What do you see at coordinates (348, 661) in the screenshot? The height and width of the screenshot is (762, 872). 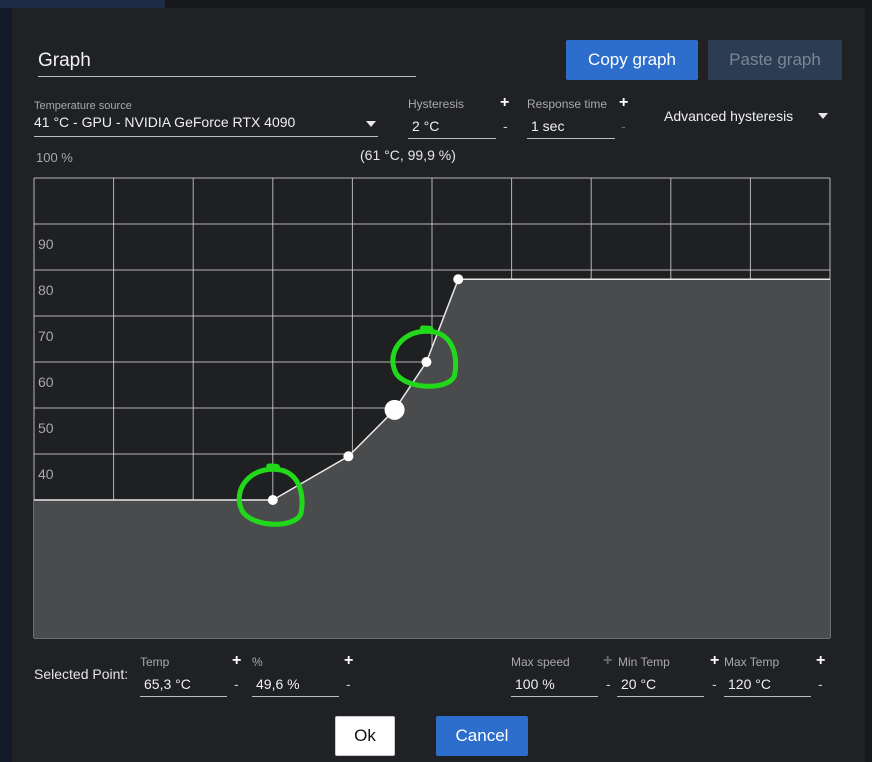 I see `percent-plus-button: +` at bounding box center [348, 661].